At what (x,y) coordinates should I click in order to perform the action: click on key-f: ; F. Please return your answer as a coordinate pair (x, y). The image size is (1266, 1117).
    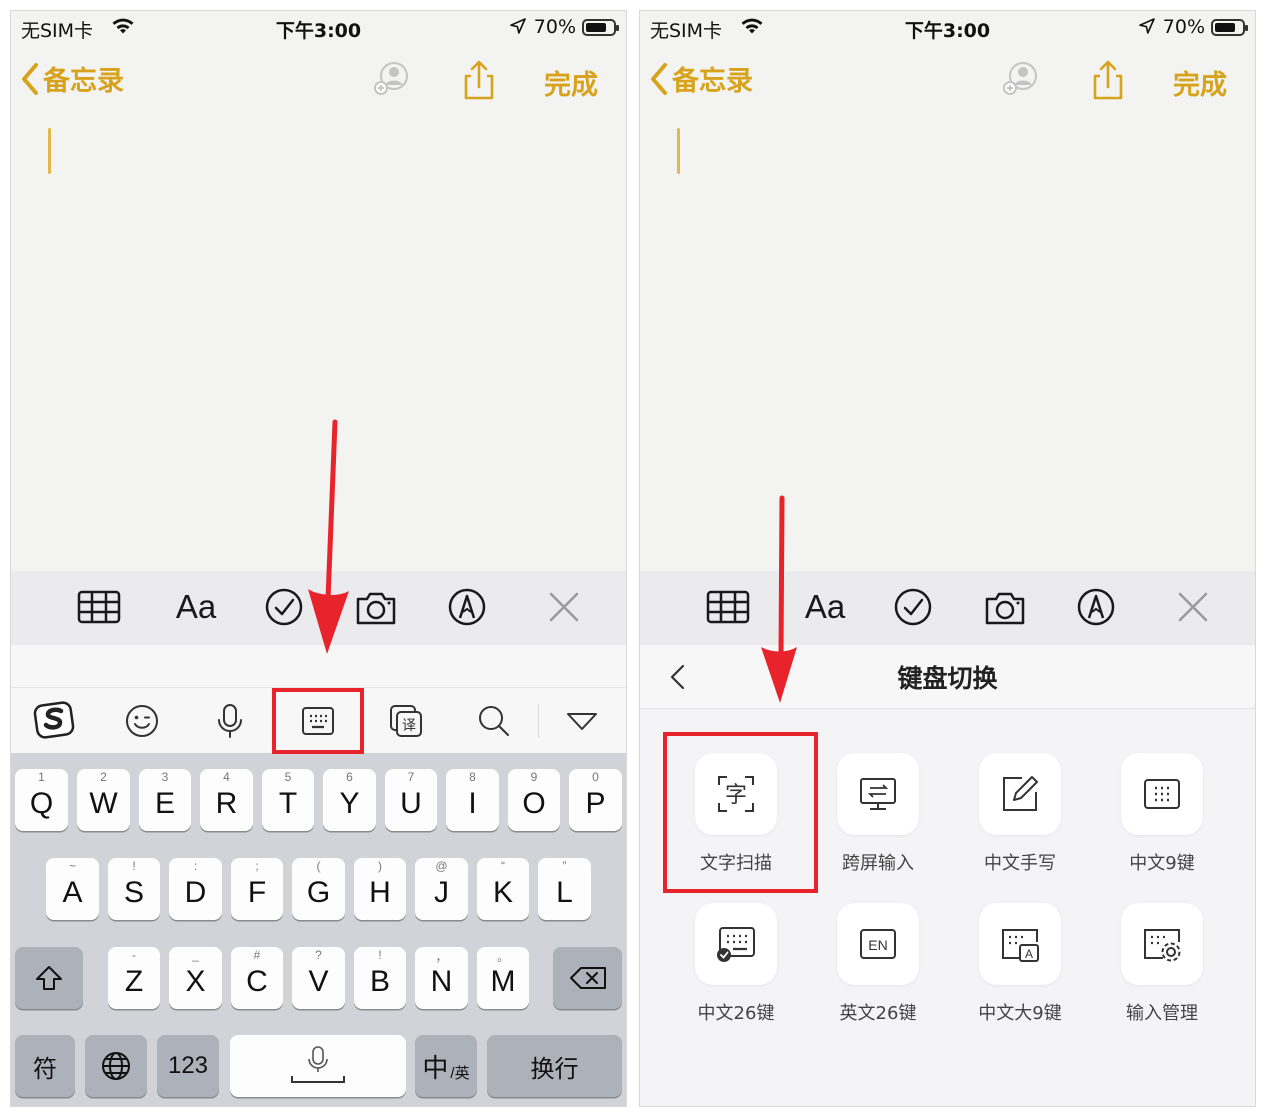
    Looking at the image, I should click on (257, 889).